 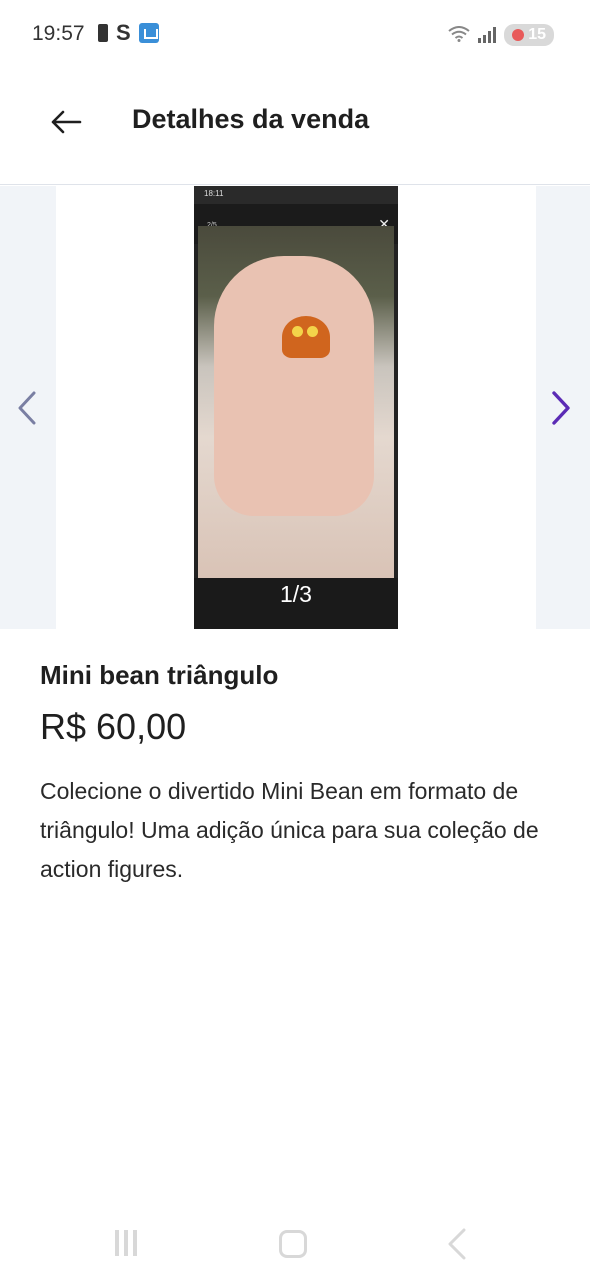 What do you see at coordinates (295, 35) in the screenshot?
I see `status-bar: 19:57 S 15` at bounding box center [295, 35].